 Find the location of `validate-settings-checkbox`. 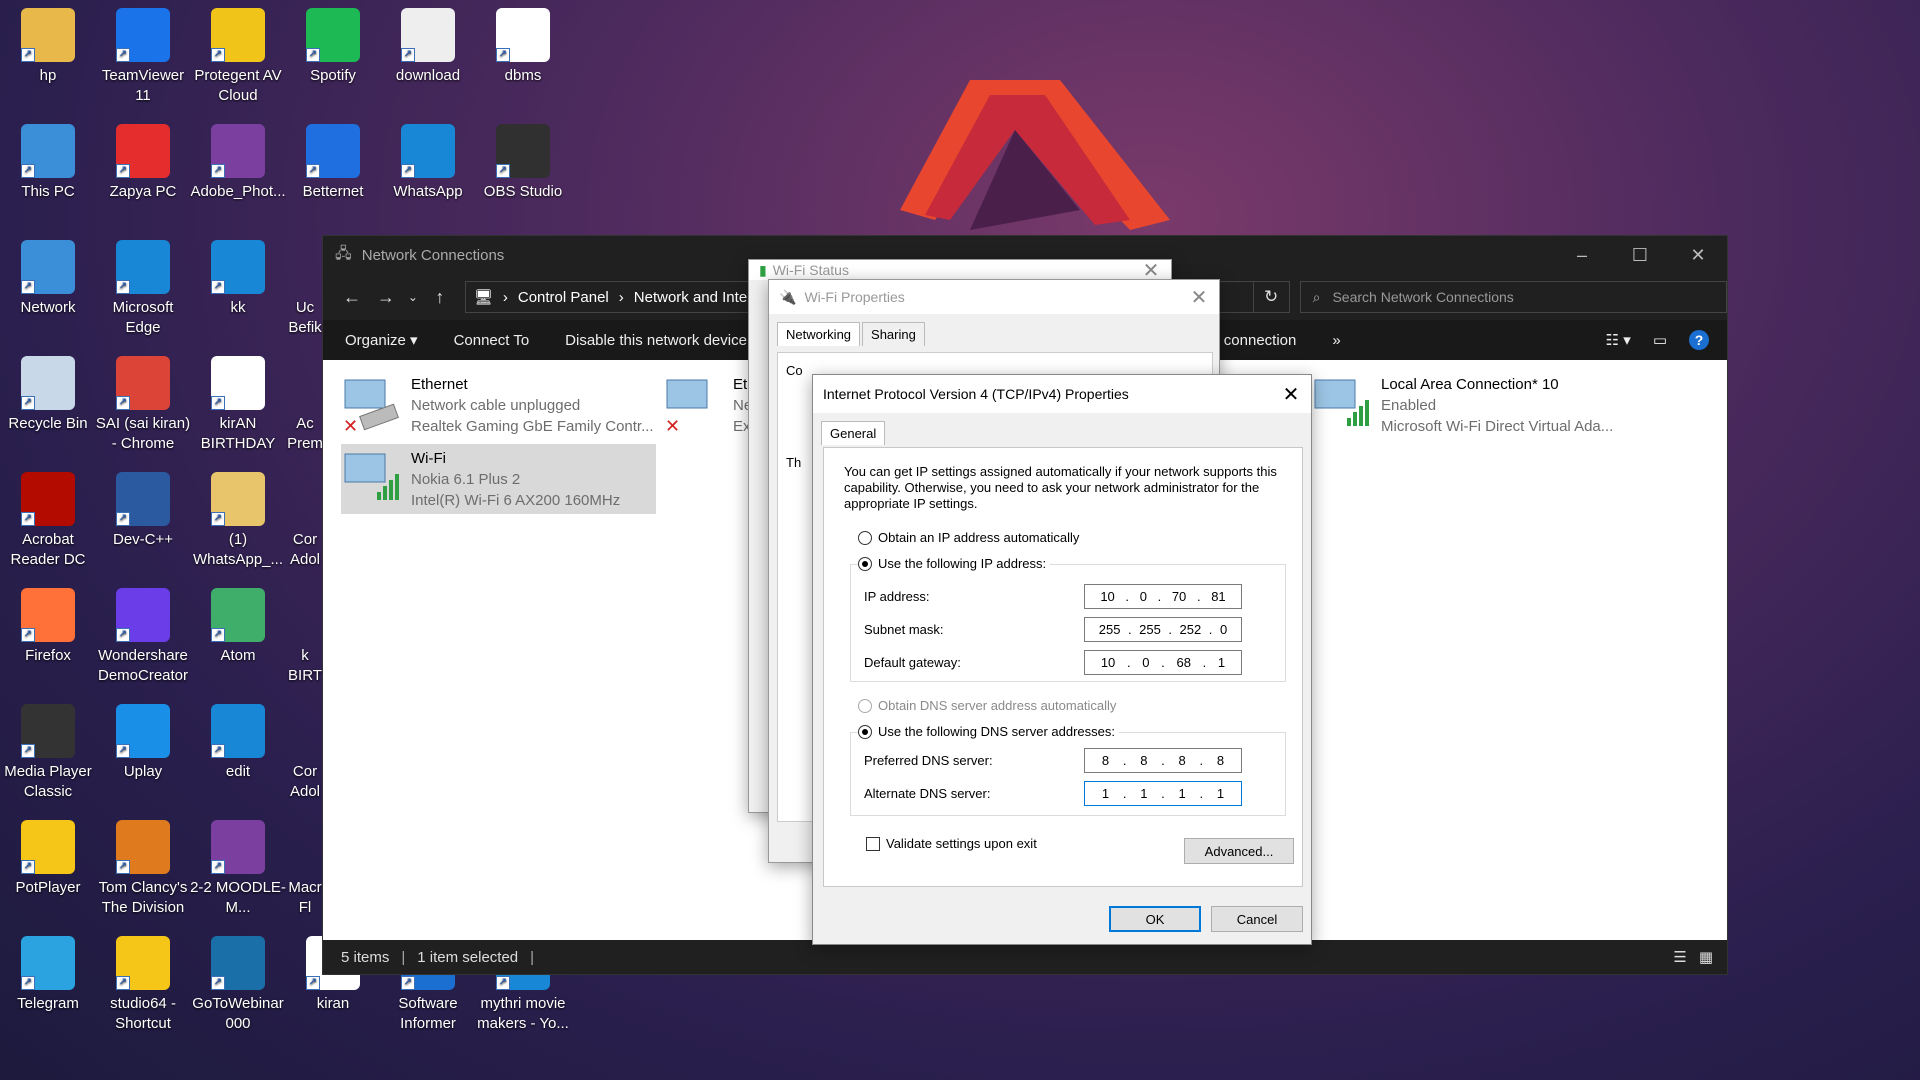

validate-settings-checkbox is located at coordinates (873, 843).